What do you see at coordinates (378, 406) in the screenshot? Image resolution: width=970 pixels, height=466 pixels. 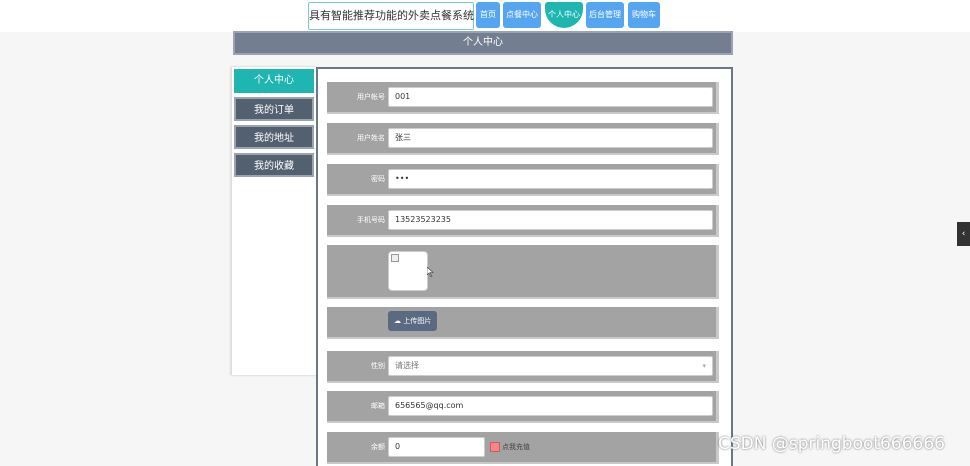 I see `email-label: 邮箱` at bounding box center [378, 406].